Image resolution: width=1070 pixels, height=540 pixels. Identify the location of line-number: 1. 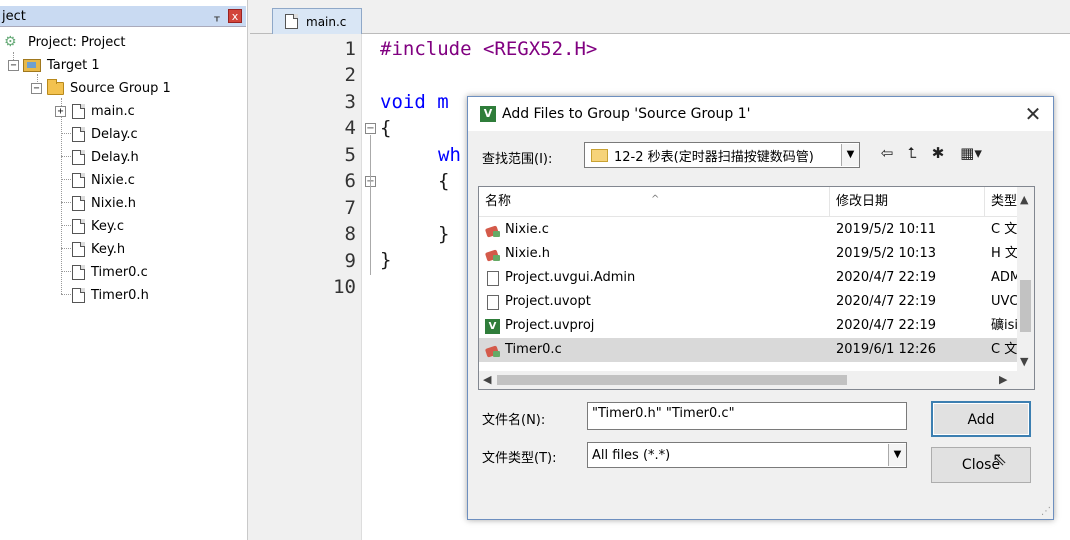
(350, 49).